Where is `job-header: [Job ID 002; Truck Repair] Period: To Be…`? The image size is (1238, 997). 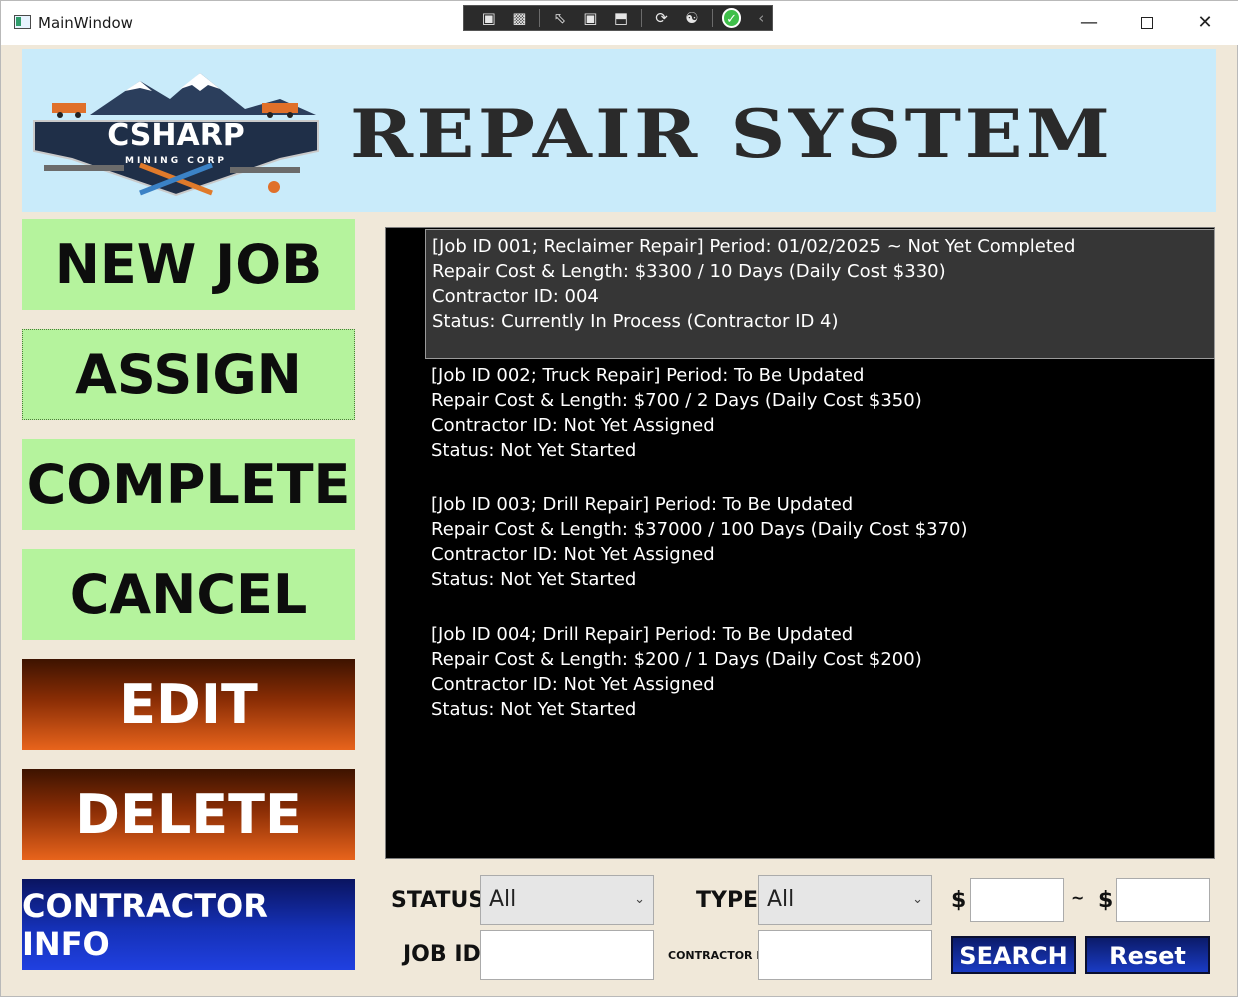
job-header: [Job ID 002; Truck Repair] Period: To Be… is located at coordinates (820, 375).